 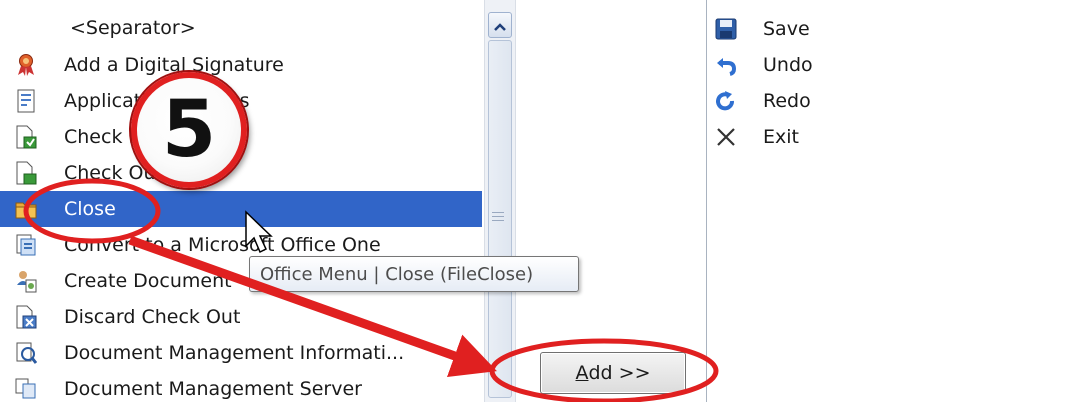 I want to click on save-icon, so click(x=726, y=29).